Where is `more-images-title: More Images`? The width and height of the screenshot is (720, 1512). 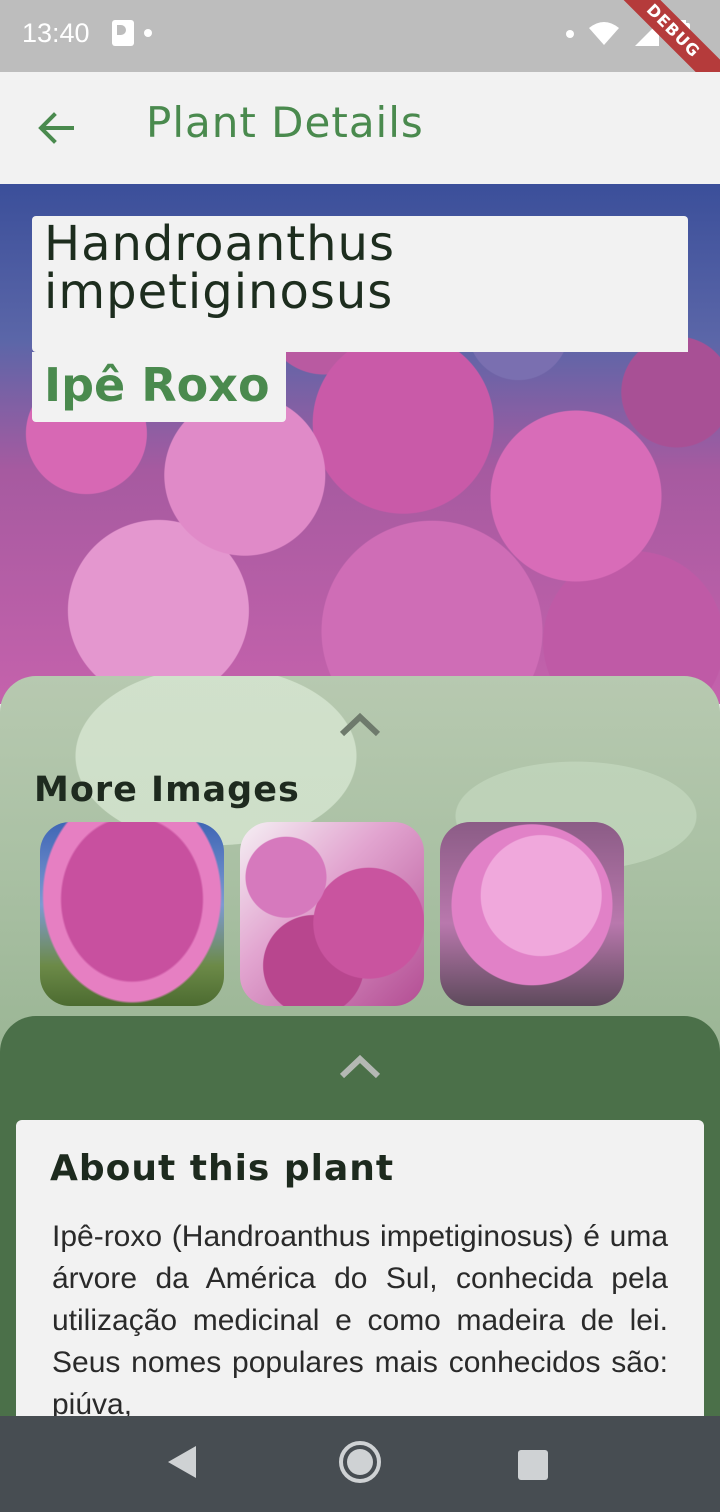 more-images-title: More Images is located at coordinates (167, 790).